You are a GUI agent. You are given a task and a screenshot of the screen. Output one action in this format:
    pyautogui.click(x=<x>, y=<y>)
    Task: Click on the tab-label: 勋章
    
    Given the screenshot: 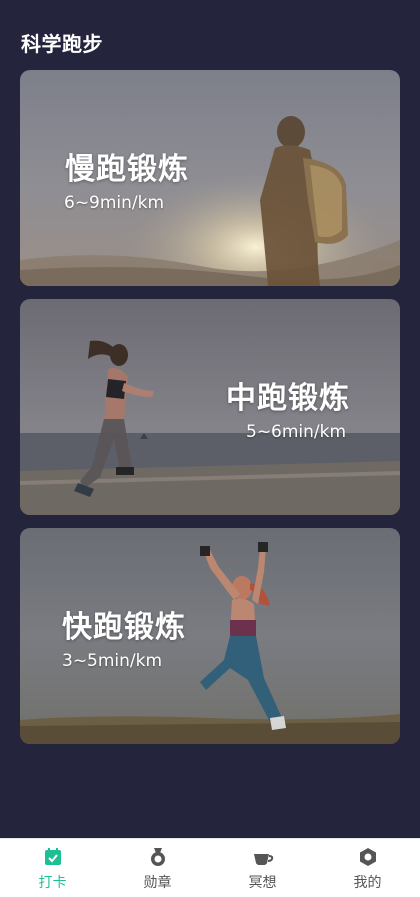 What is the action you would take?
    pyautogui.click(x=157, y=883)
    